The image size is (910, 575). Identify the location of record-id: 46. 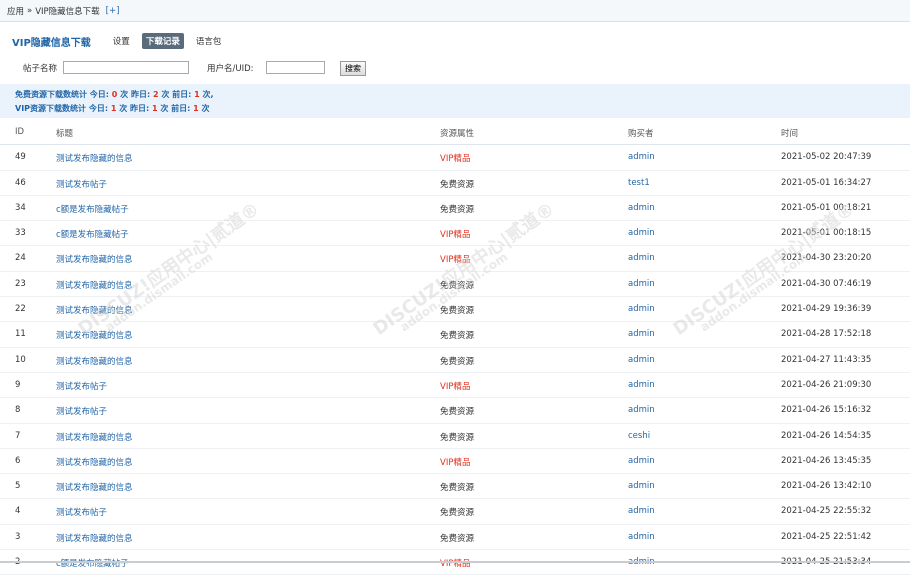
(20, 182).